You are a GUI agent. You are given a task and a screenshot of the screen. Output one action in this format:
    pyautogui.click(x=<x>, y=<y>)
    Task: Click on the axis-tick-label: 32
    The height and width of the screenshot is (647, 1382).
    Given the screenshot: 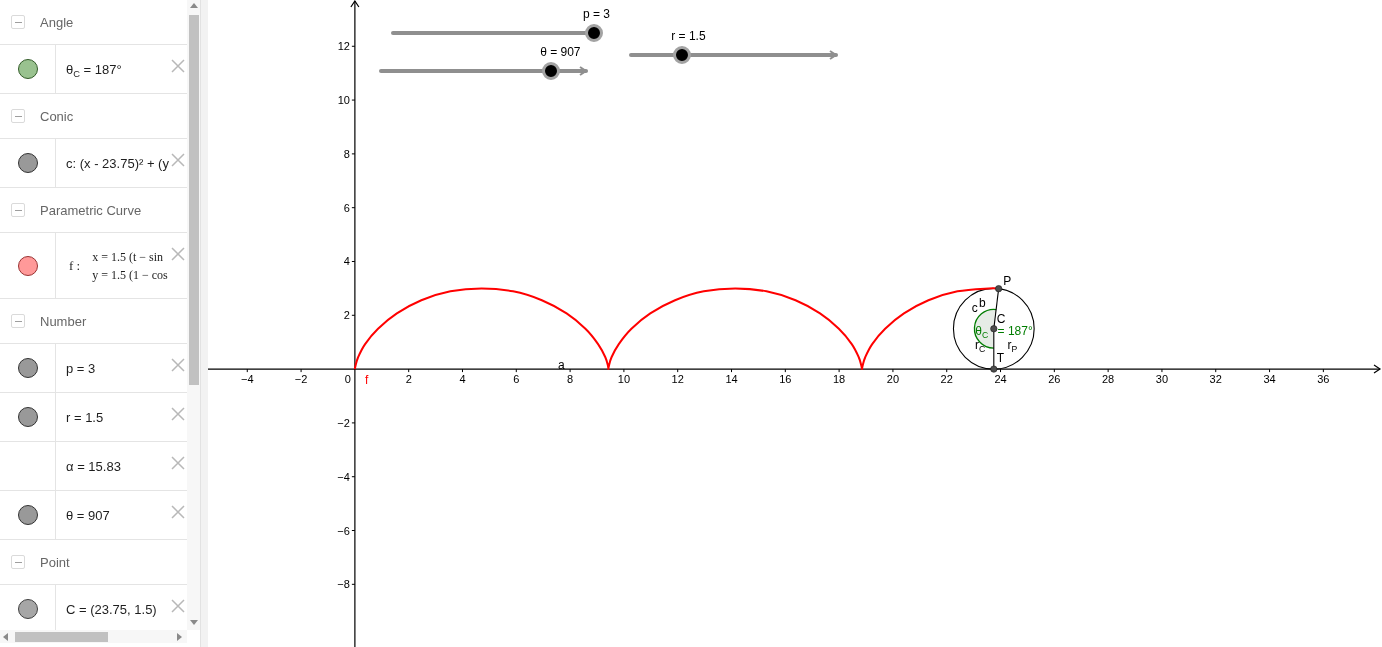 What is the action you would take?
    pyautogui.click(x=1215, y=380)
    